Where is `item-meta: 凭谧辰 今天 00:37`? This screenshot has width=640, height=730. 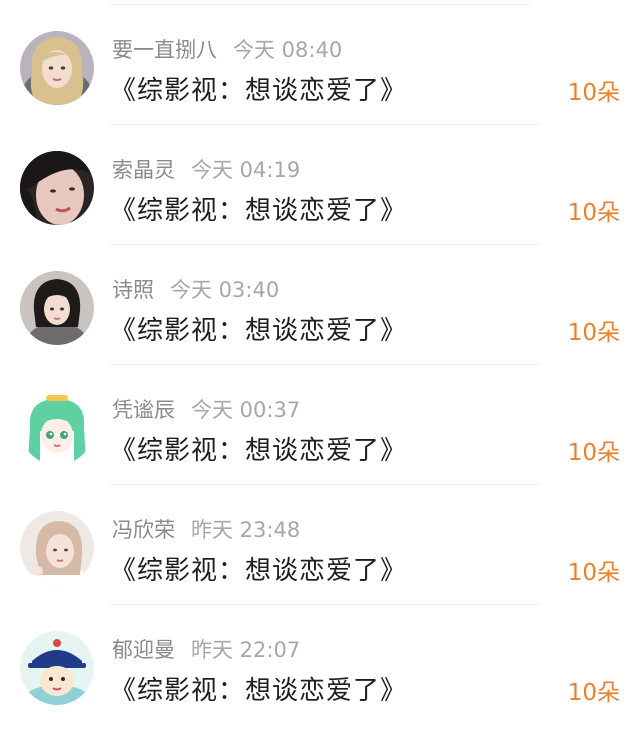
item-meta: 凭谧辰 今天 00:37 is located at coordinates (206, 410).